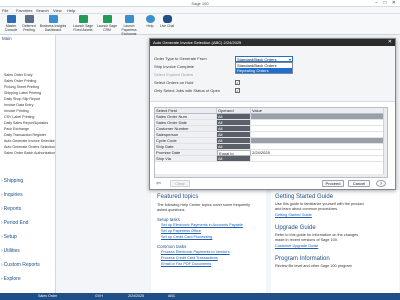 The image size is (400, 300). Describe the element at coordinates (11, 19) in the screenshot. I see `console-icon` at that location.